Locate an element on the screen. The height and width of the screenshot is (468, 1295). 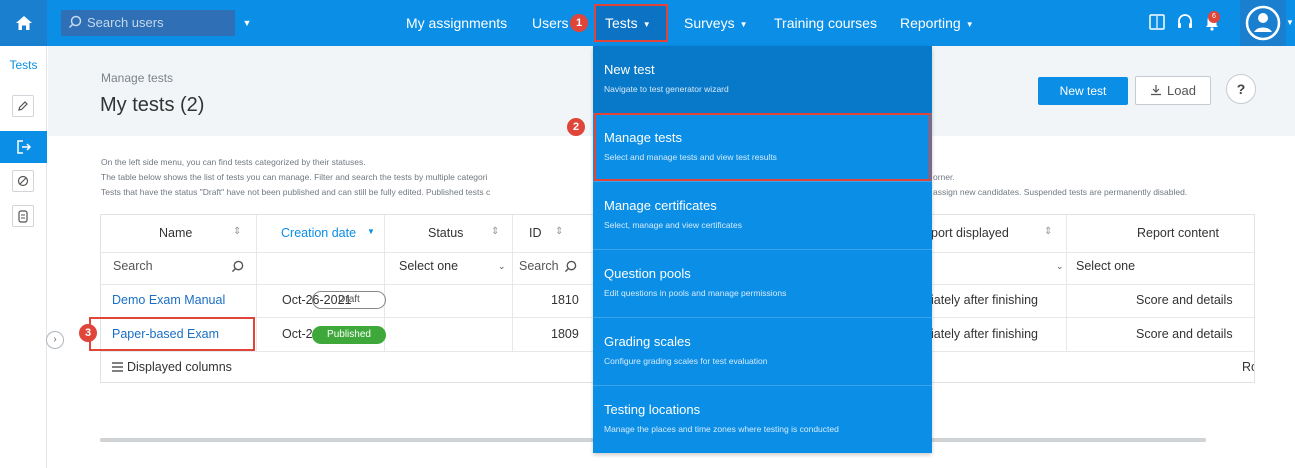
page-title: My tests (2) is located at coordinates (152, 105).